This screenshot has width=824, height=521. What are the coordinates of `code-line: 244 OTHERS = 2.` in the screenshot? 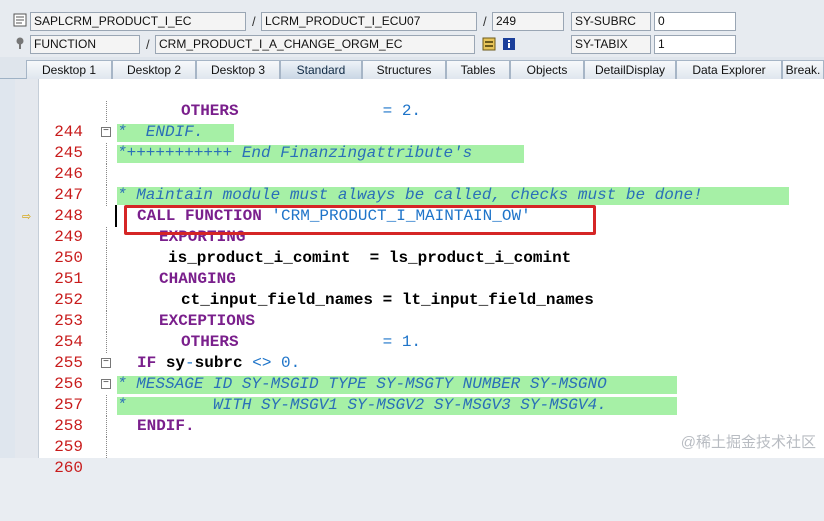 It's located at (431, 121).